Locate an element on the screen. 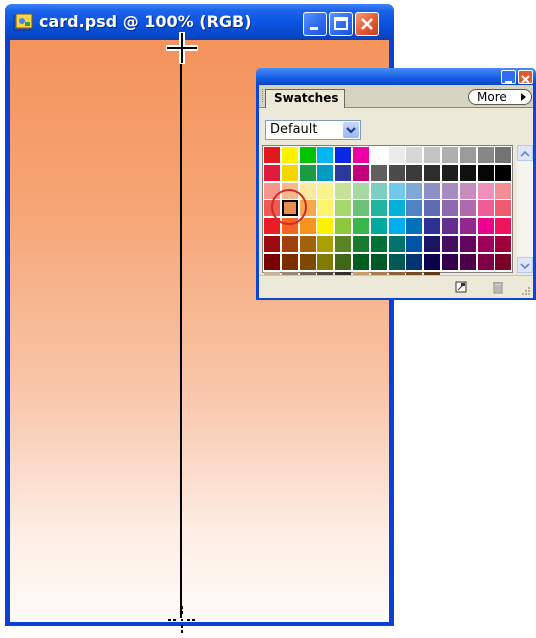 The width and height of the screenshot is (536, 638). scroll-down-button is located at coordinates (525, 265).